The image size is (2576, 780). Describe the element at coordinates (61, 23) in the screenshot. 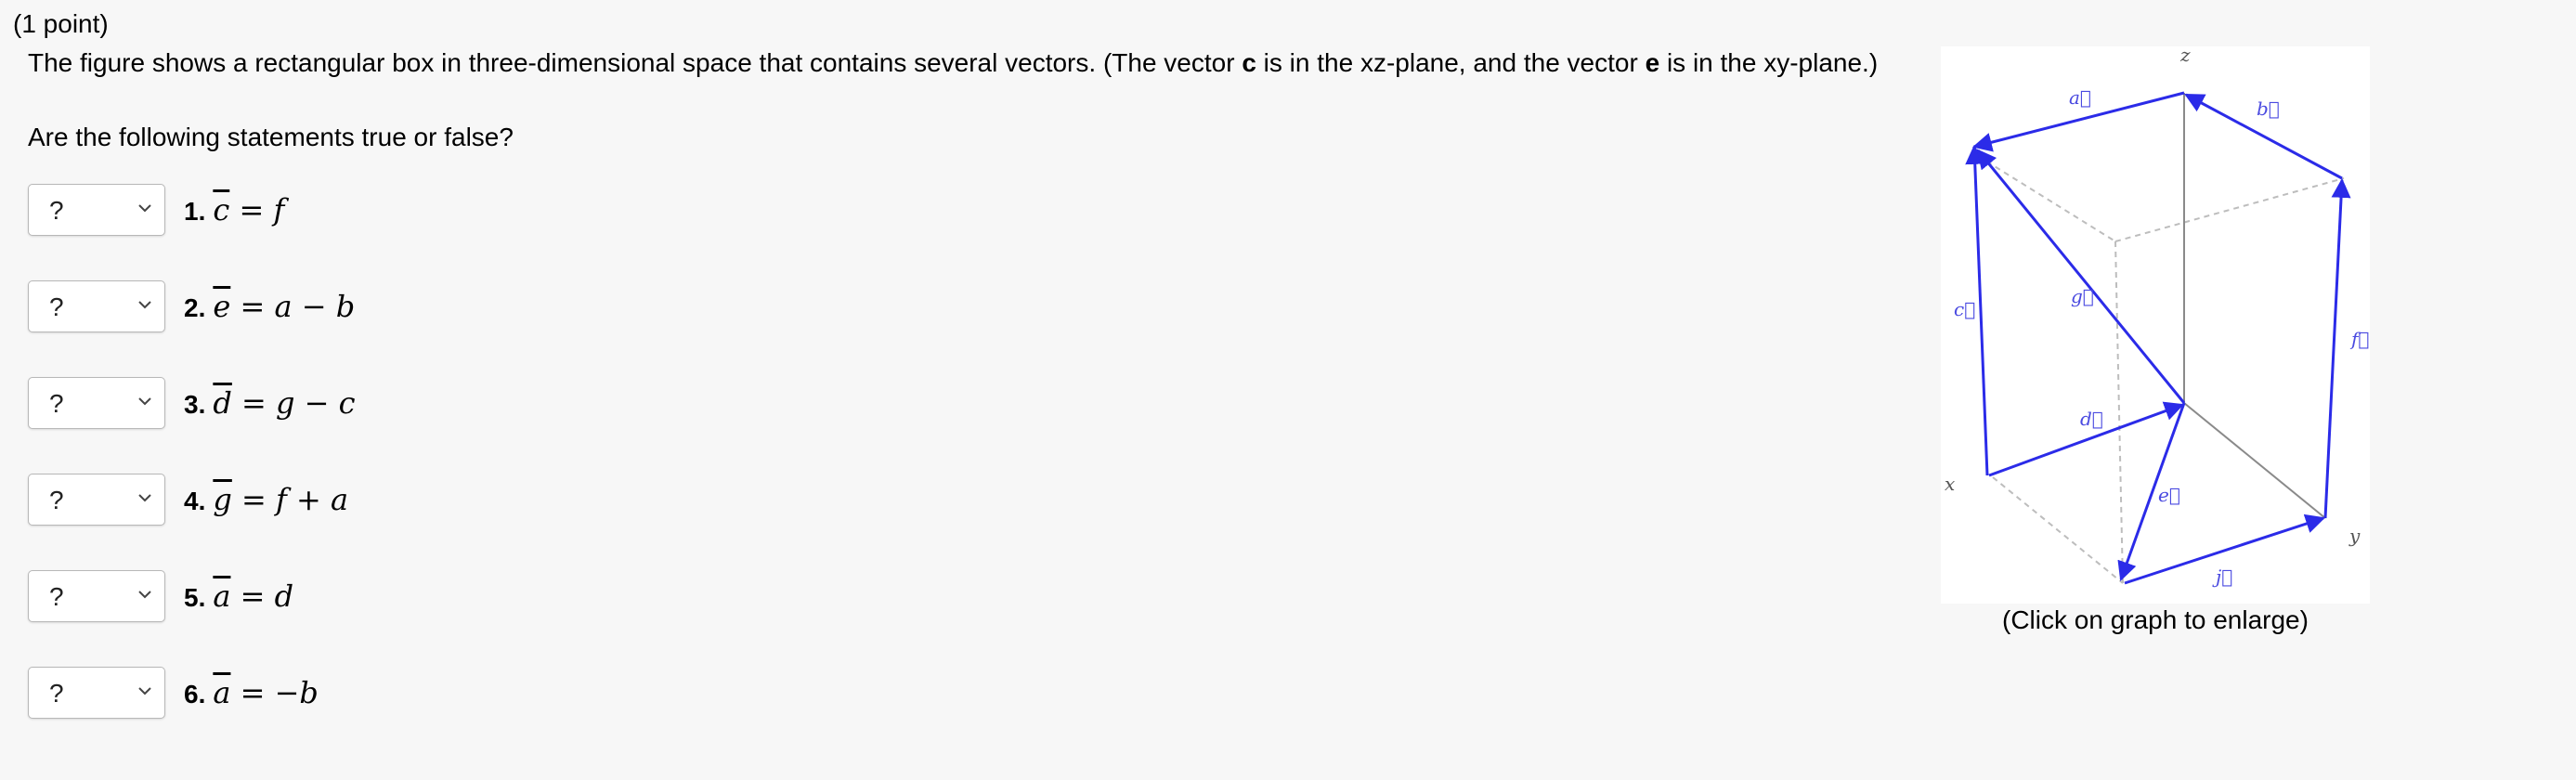

I see `points-label: (1 point)` at that location.